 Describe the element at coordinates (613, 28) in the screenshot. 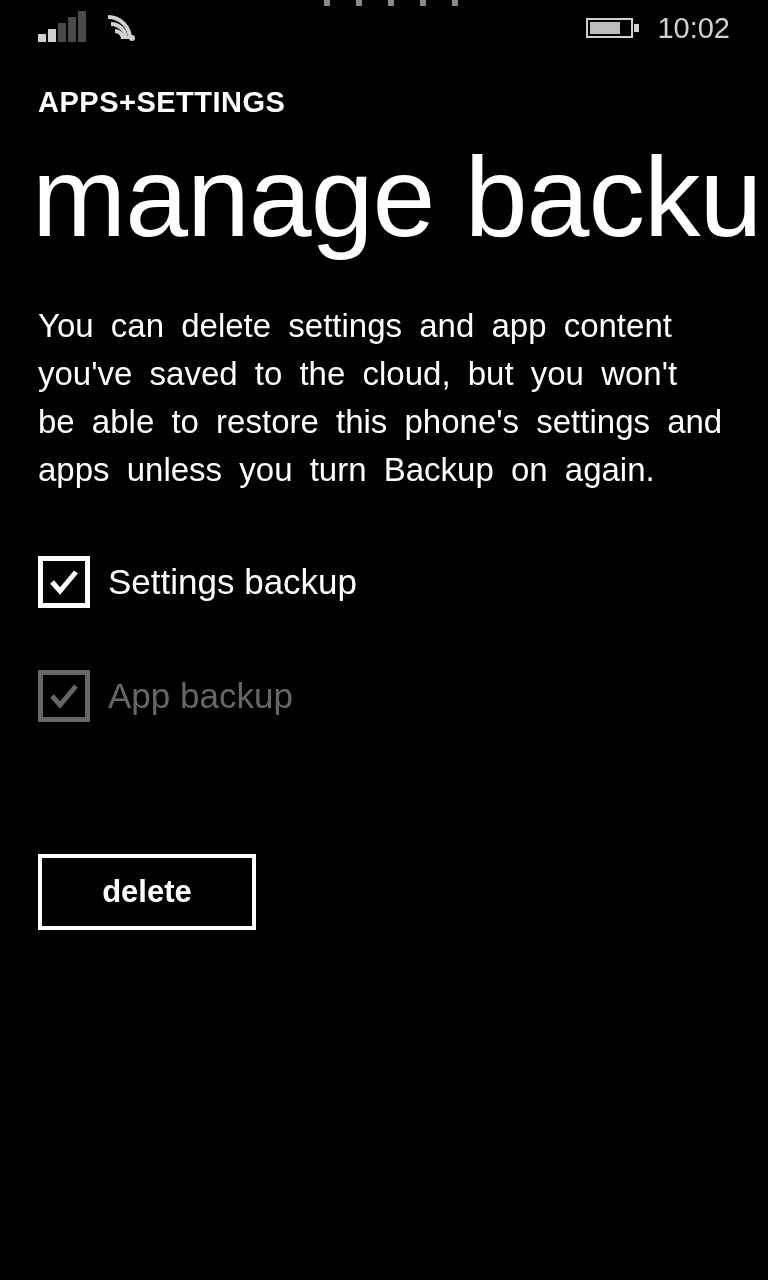

I see `battery-icon` at that location.